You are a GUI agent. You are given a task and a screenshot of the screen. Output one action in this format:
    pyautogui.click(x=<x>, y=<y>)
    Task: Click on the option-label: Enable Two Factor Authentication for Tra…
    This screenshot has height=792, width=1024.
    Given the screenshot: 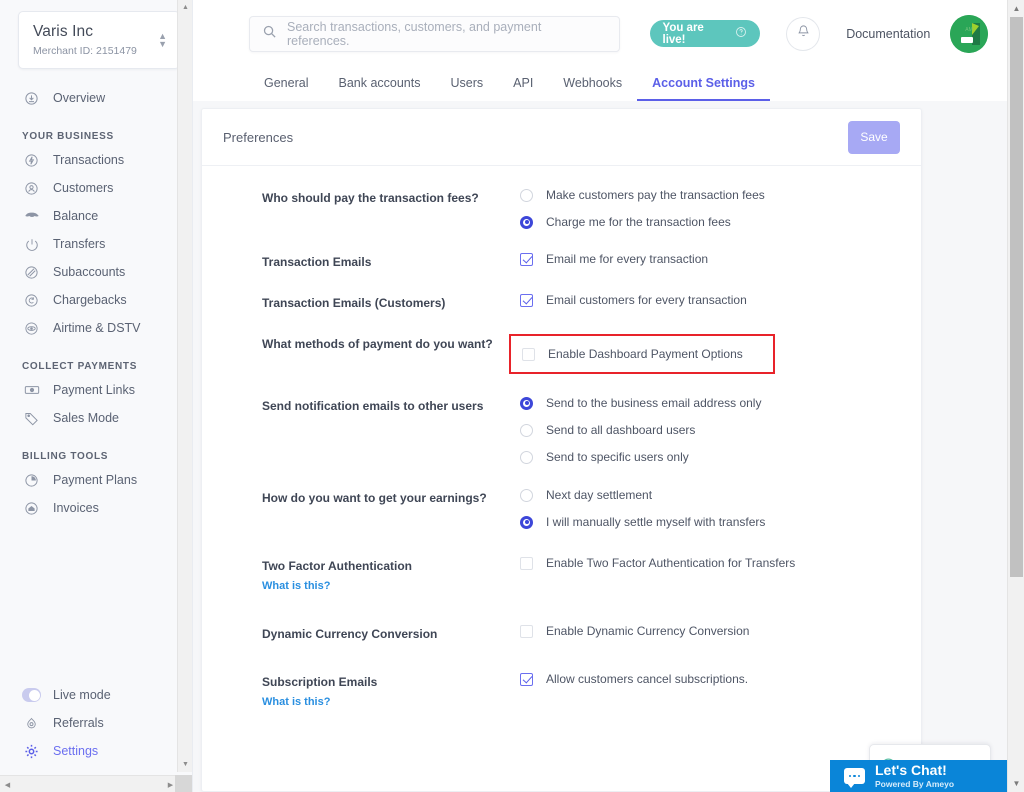 What is the action you would take?
    pyautogui.click(x=671, y=563)
    